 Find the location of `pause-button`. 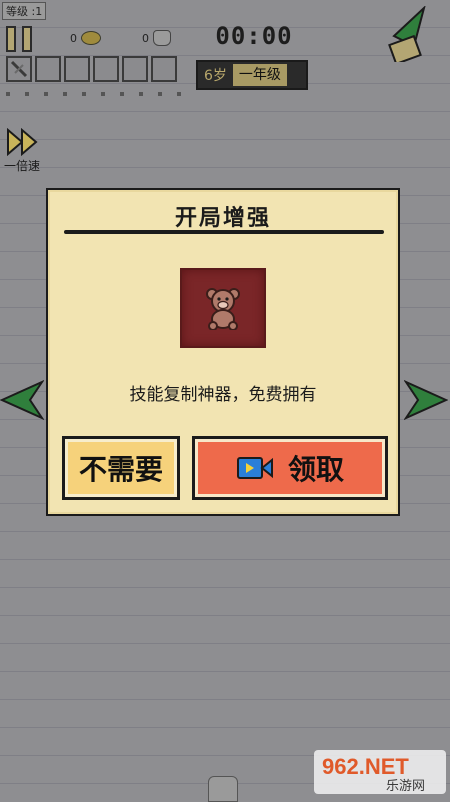

pause-button is located at coordinates (21, 39).